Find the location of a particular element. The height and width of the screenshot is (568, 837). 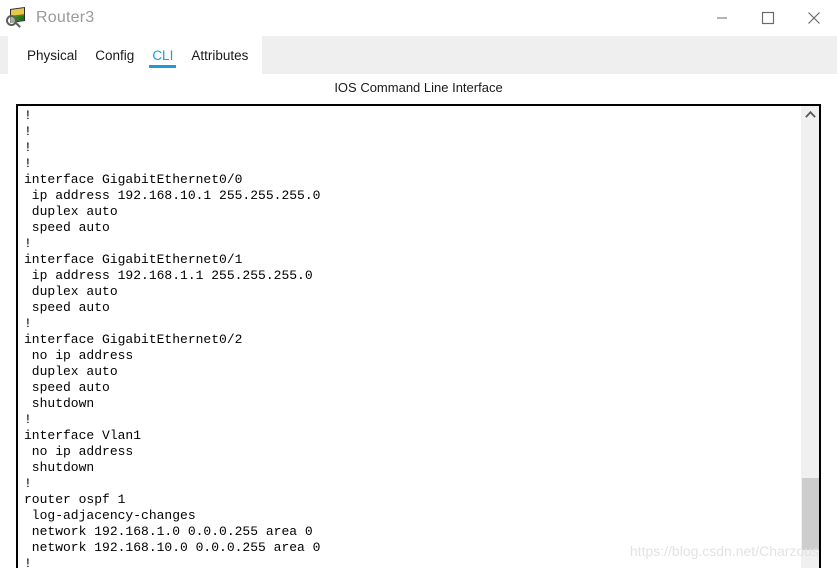

window-controls is located at coordinates (768, 18).